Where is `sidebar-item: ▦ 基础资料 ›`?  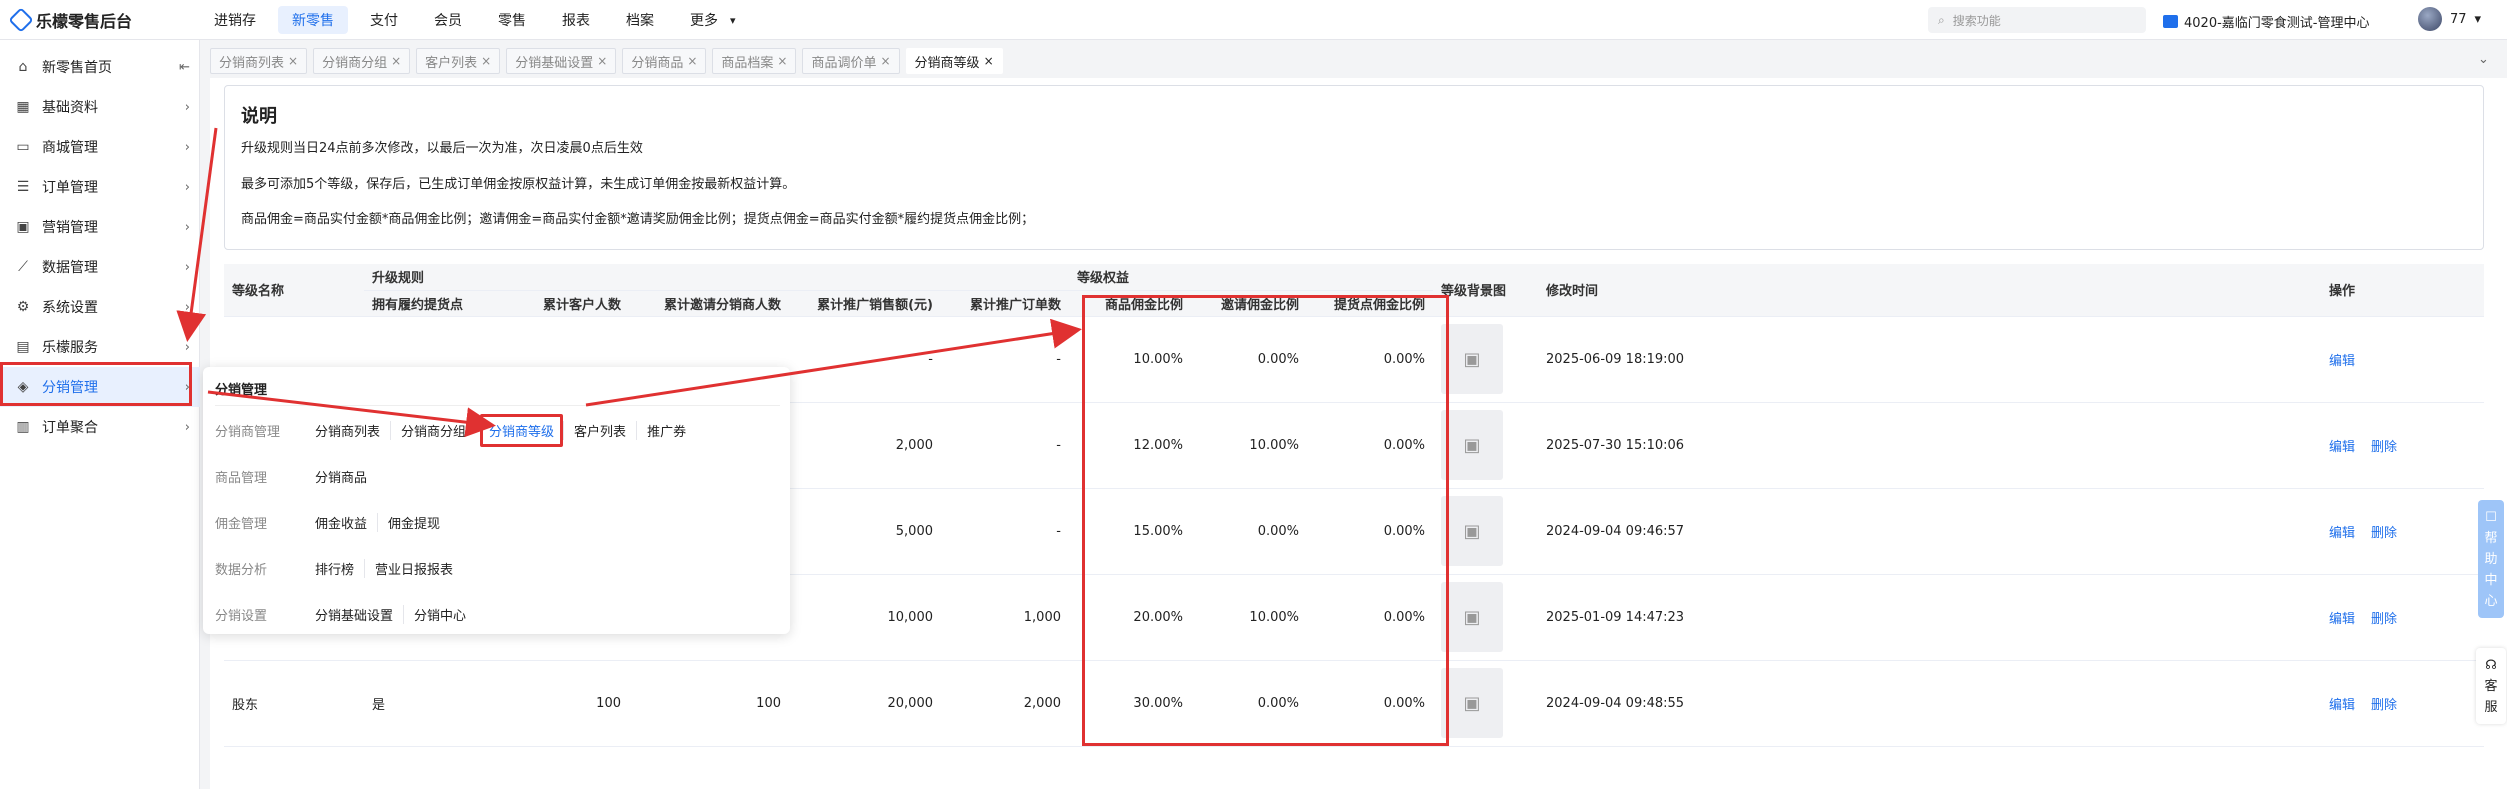 sidebar-item: ▦ 基础资料 › is located at coordinates (100, 107).